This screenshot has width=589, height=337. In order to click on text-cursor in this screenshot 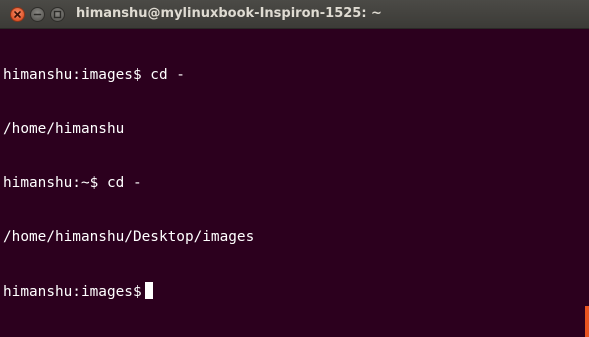, I will do `click(148, 290)`.